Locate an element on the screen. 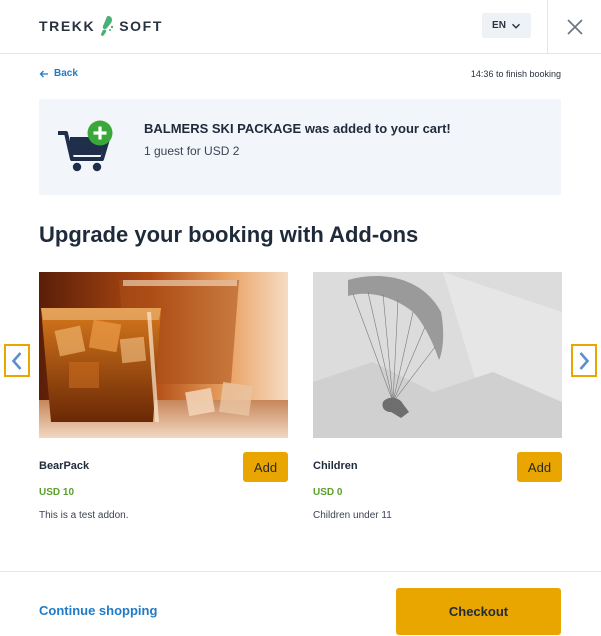 The width and height of the screenshot is (601, 636). language-label: EN is located at coordinates (499, 25).